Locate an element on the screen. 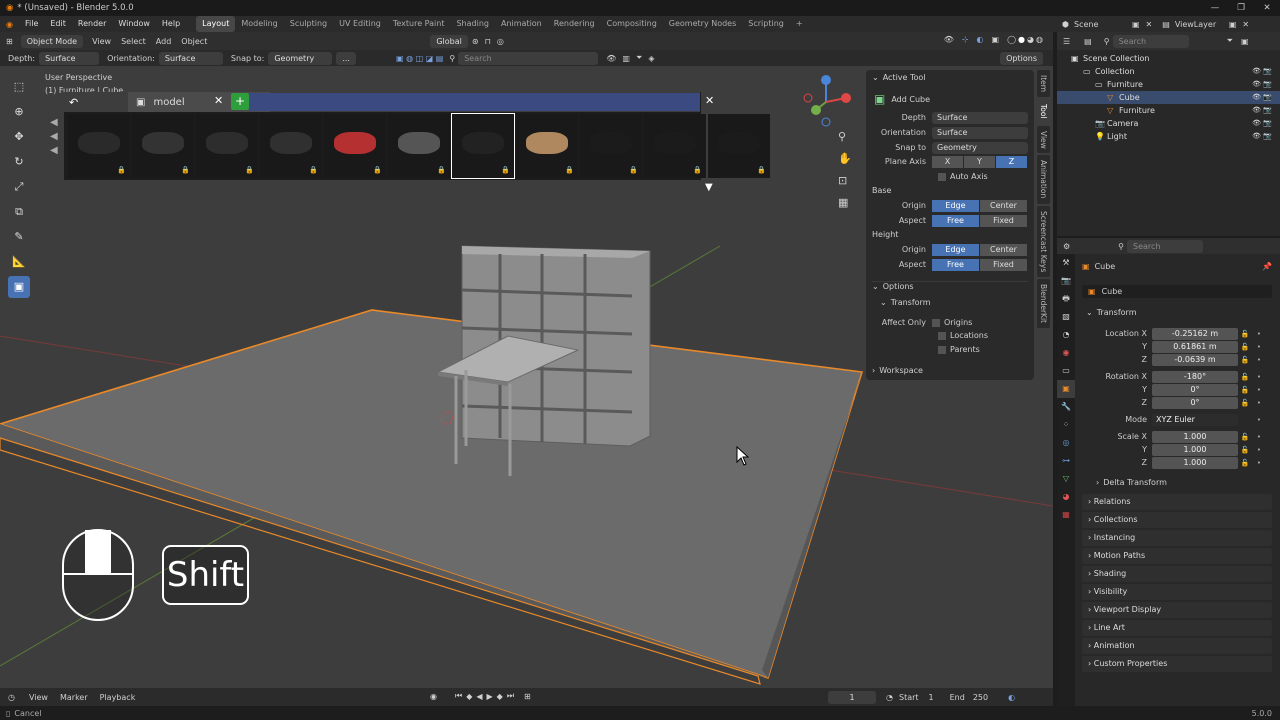  expand-asset-browser-icon: ▼ is located at coordinates (709, 187).